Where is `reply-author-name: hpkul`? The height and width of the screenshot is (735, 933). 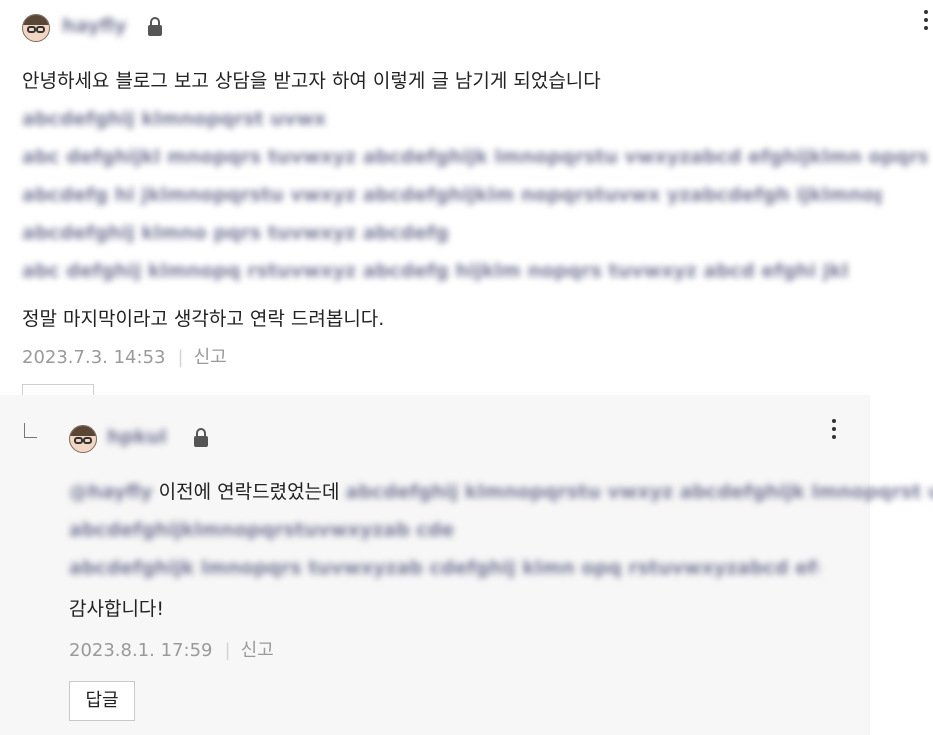 reply-author-name: hpkul is located at coordinates (137, 437).